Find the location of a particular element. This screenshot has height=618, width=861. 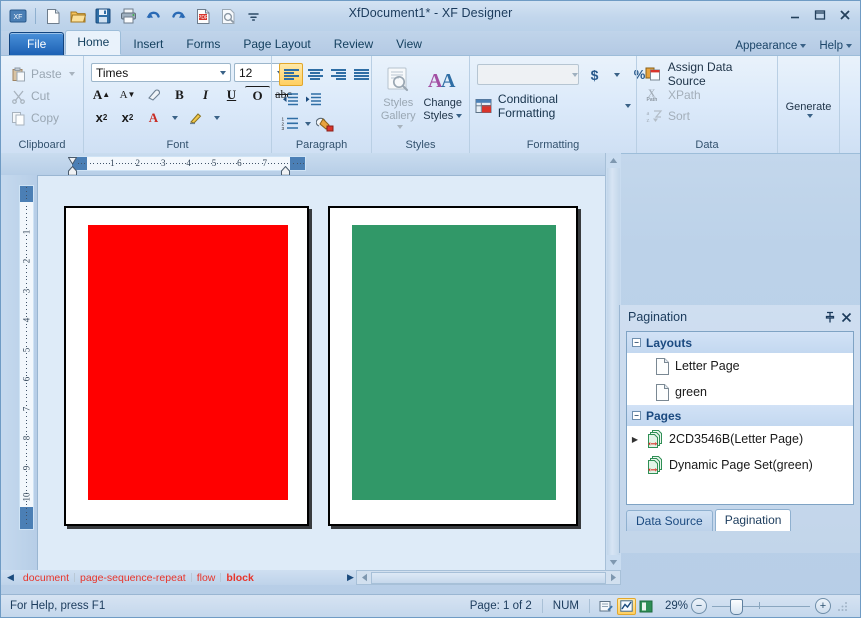

ruler-number: 5 is located at coordinates (214, 163).